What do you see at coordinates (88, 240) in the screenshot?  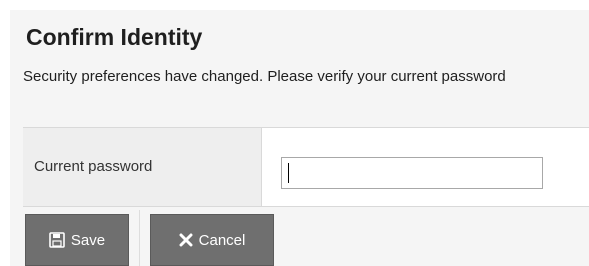 I see `save-button-label: Save` at bounding box center [88, 240].